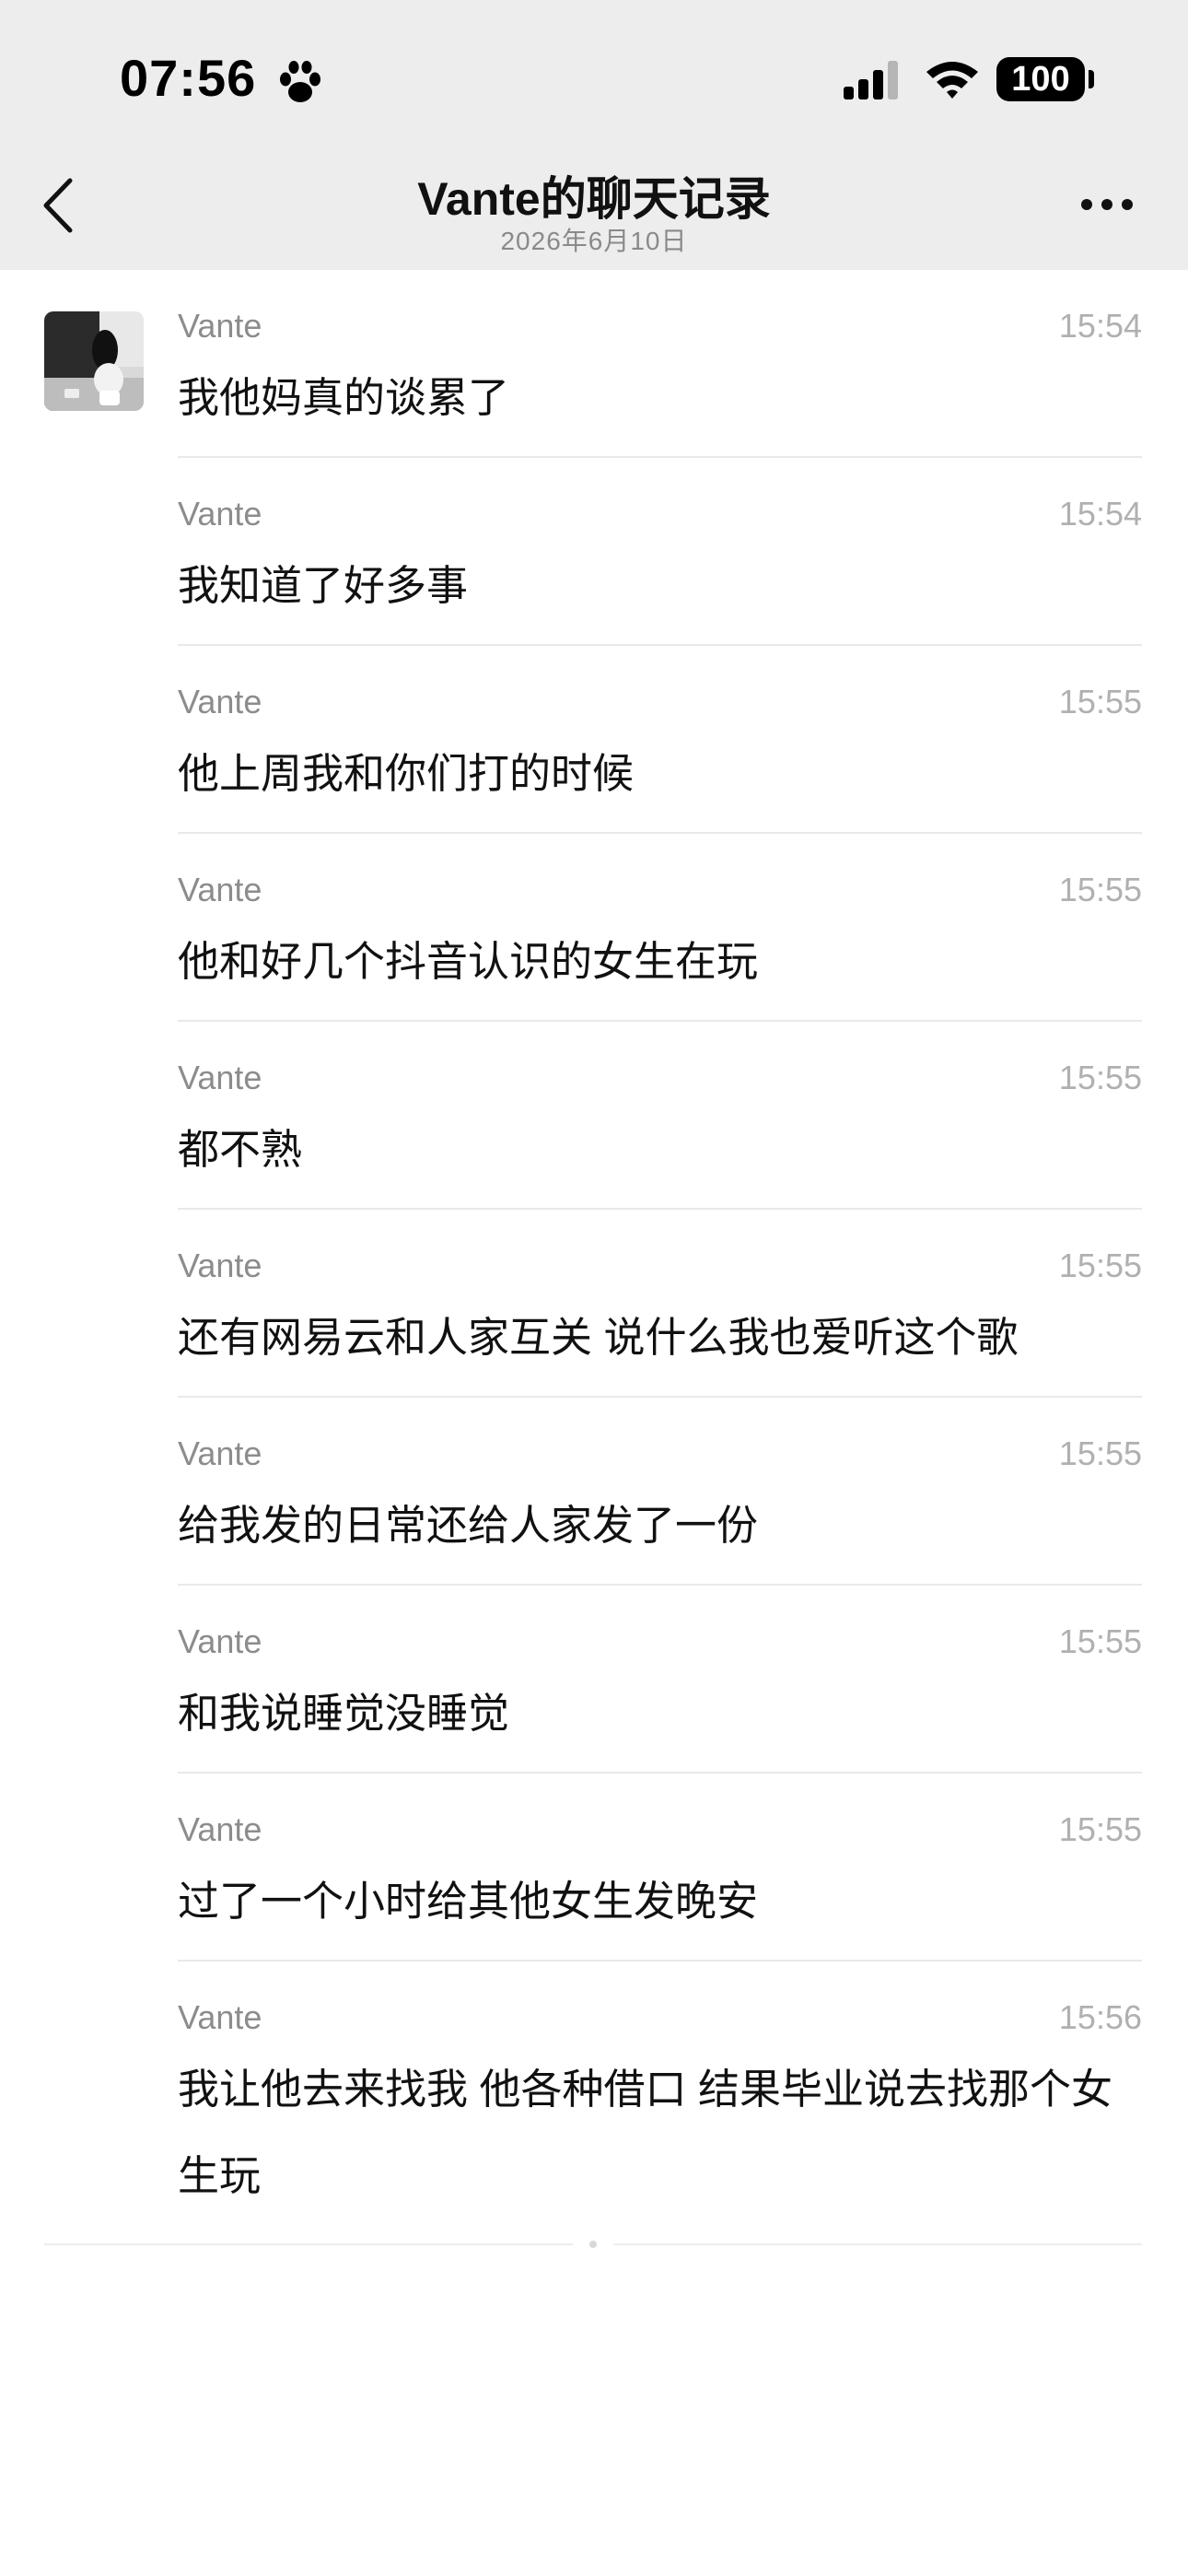 Image resolution: width=1188 pixels, height=2576 pixels. I want to click on message-time: 15:56, so click(1100, 2017).